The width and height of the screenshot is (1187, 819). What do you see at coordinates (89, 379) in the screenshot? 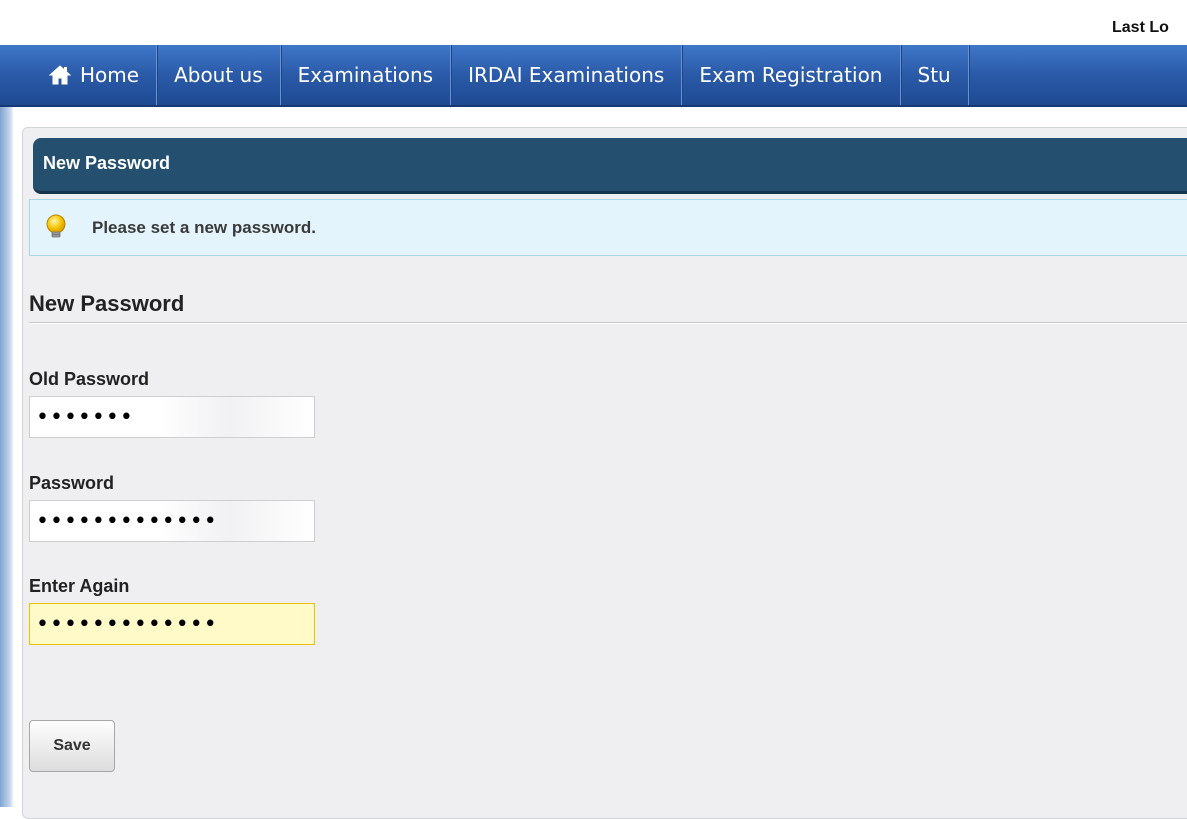
I see `old-password-label: Old Password` at bounding box center [89, 379].